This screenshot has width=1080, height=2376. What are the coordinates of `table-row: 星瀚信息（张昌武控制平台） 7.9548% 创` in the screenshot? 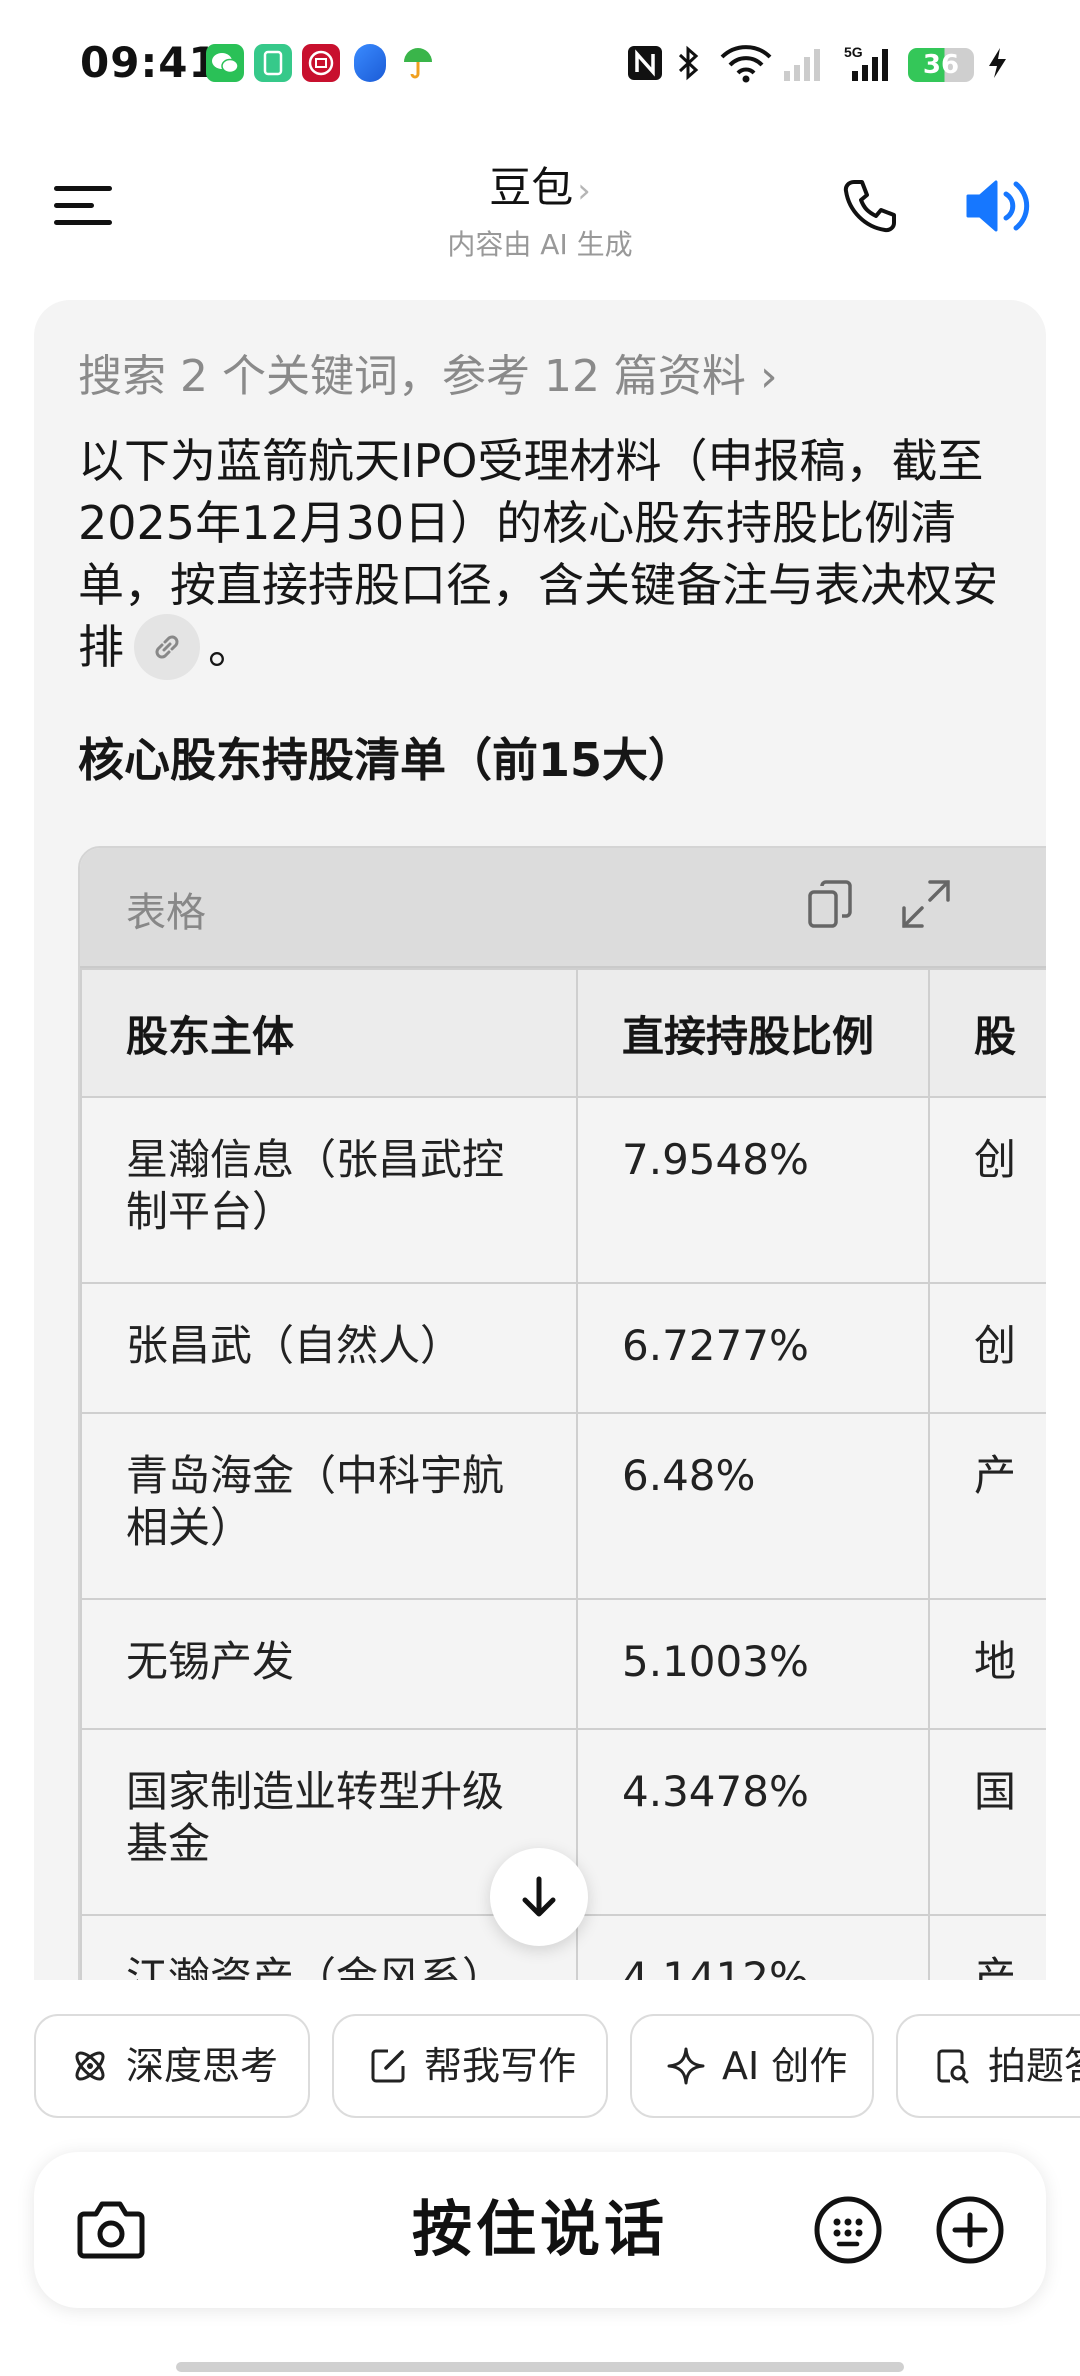 It's located at (563, 1190).